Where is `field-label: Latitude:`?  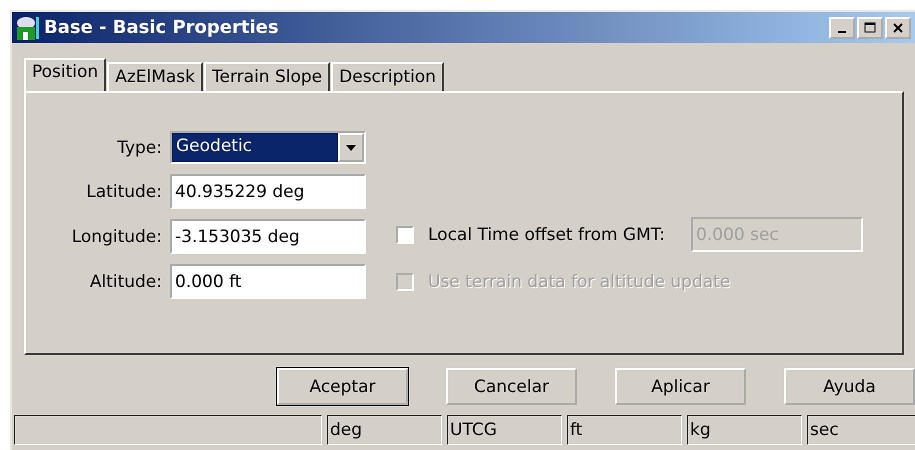 field-label: Latitude: is located at coordinates (123, 192).